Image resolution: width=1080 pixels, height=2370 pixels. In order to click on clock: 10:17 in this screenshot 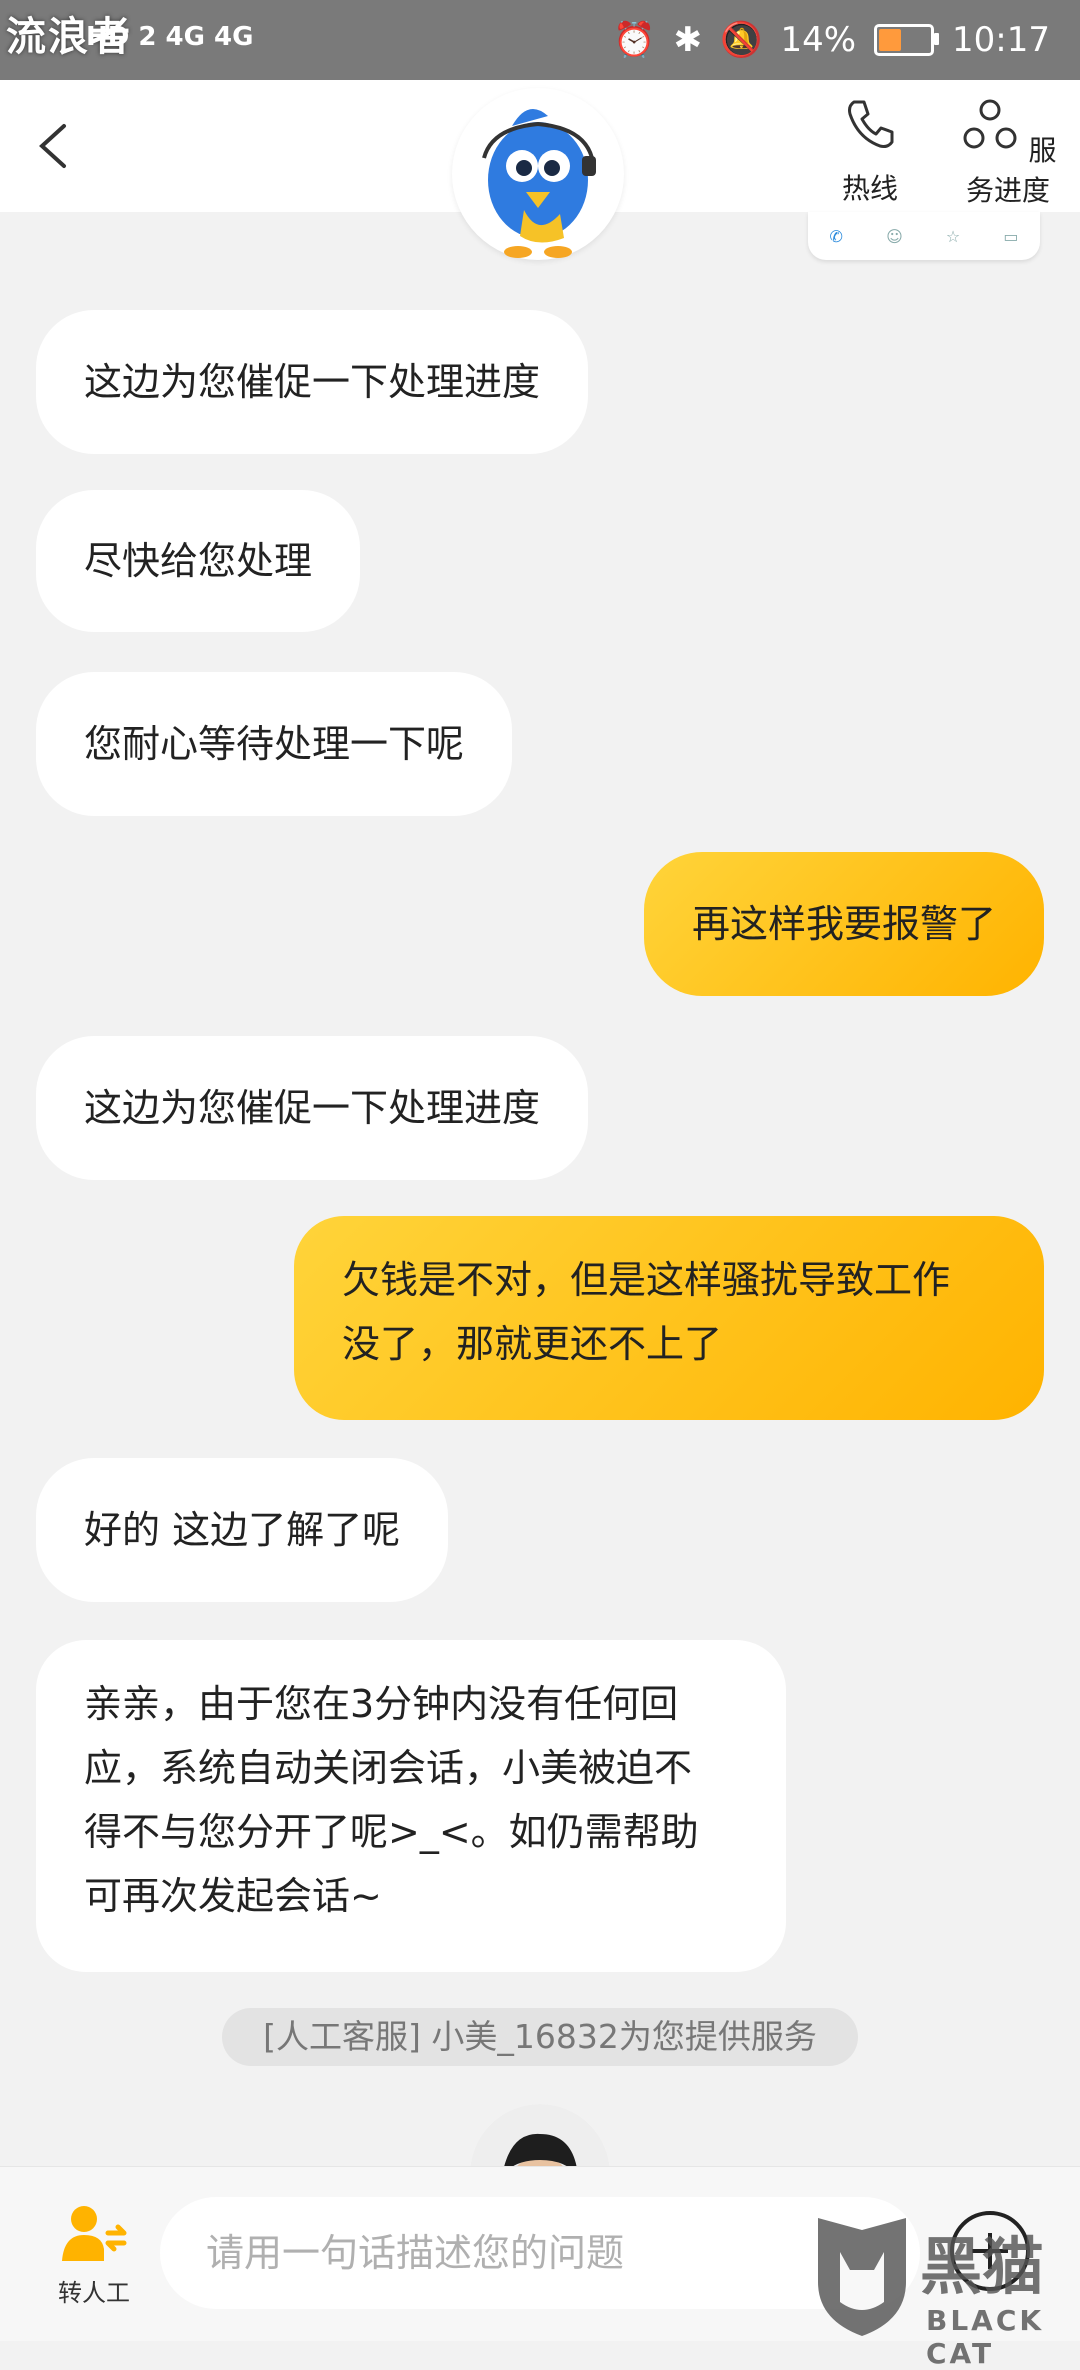, I will do `click(1001, 40)`.